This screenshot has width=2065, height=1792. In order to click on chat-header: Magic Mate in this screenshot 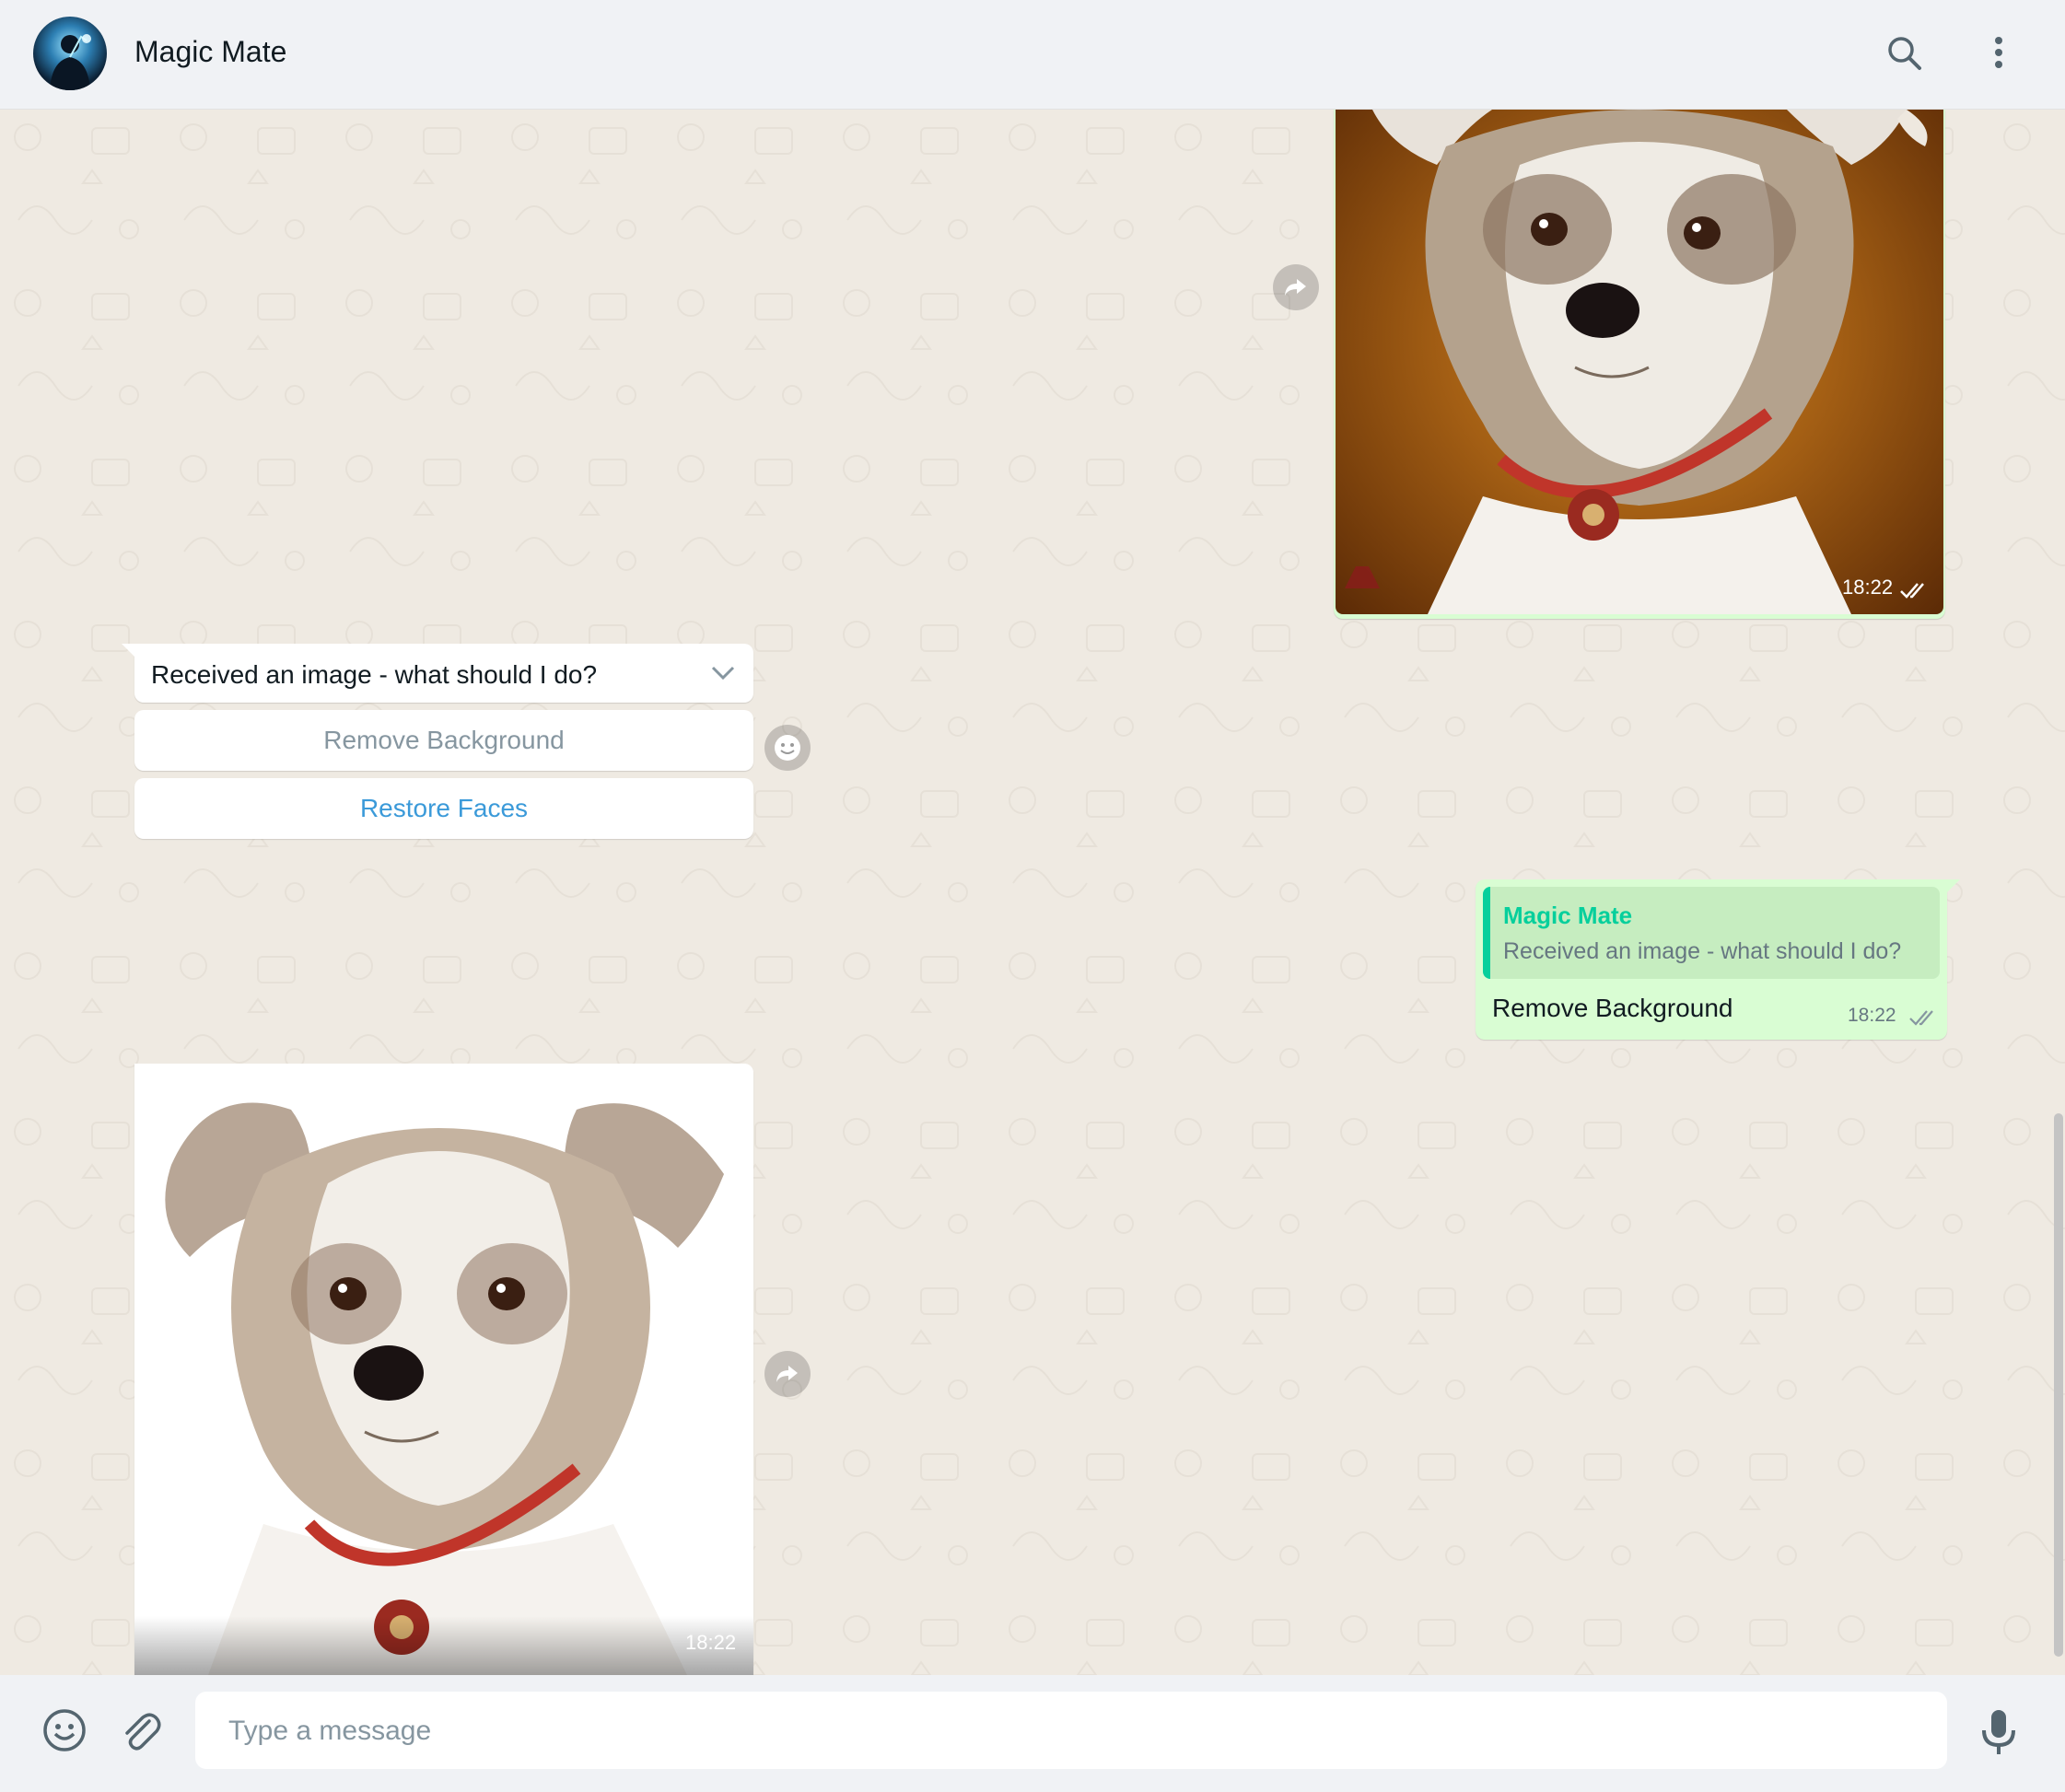, I will do `click(1032, 55)`.